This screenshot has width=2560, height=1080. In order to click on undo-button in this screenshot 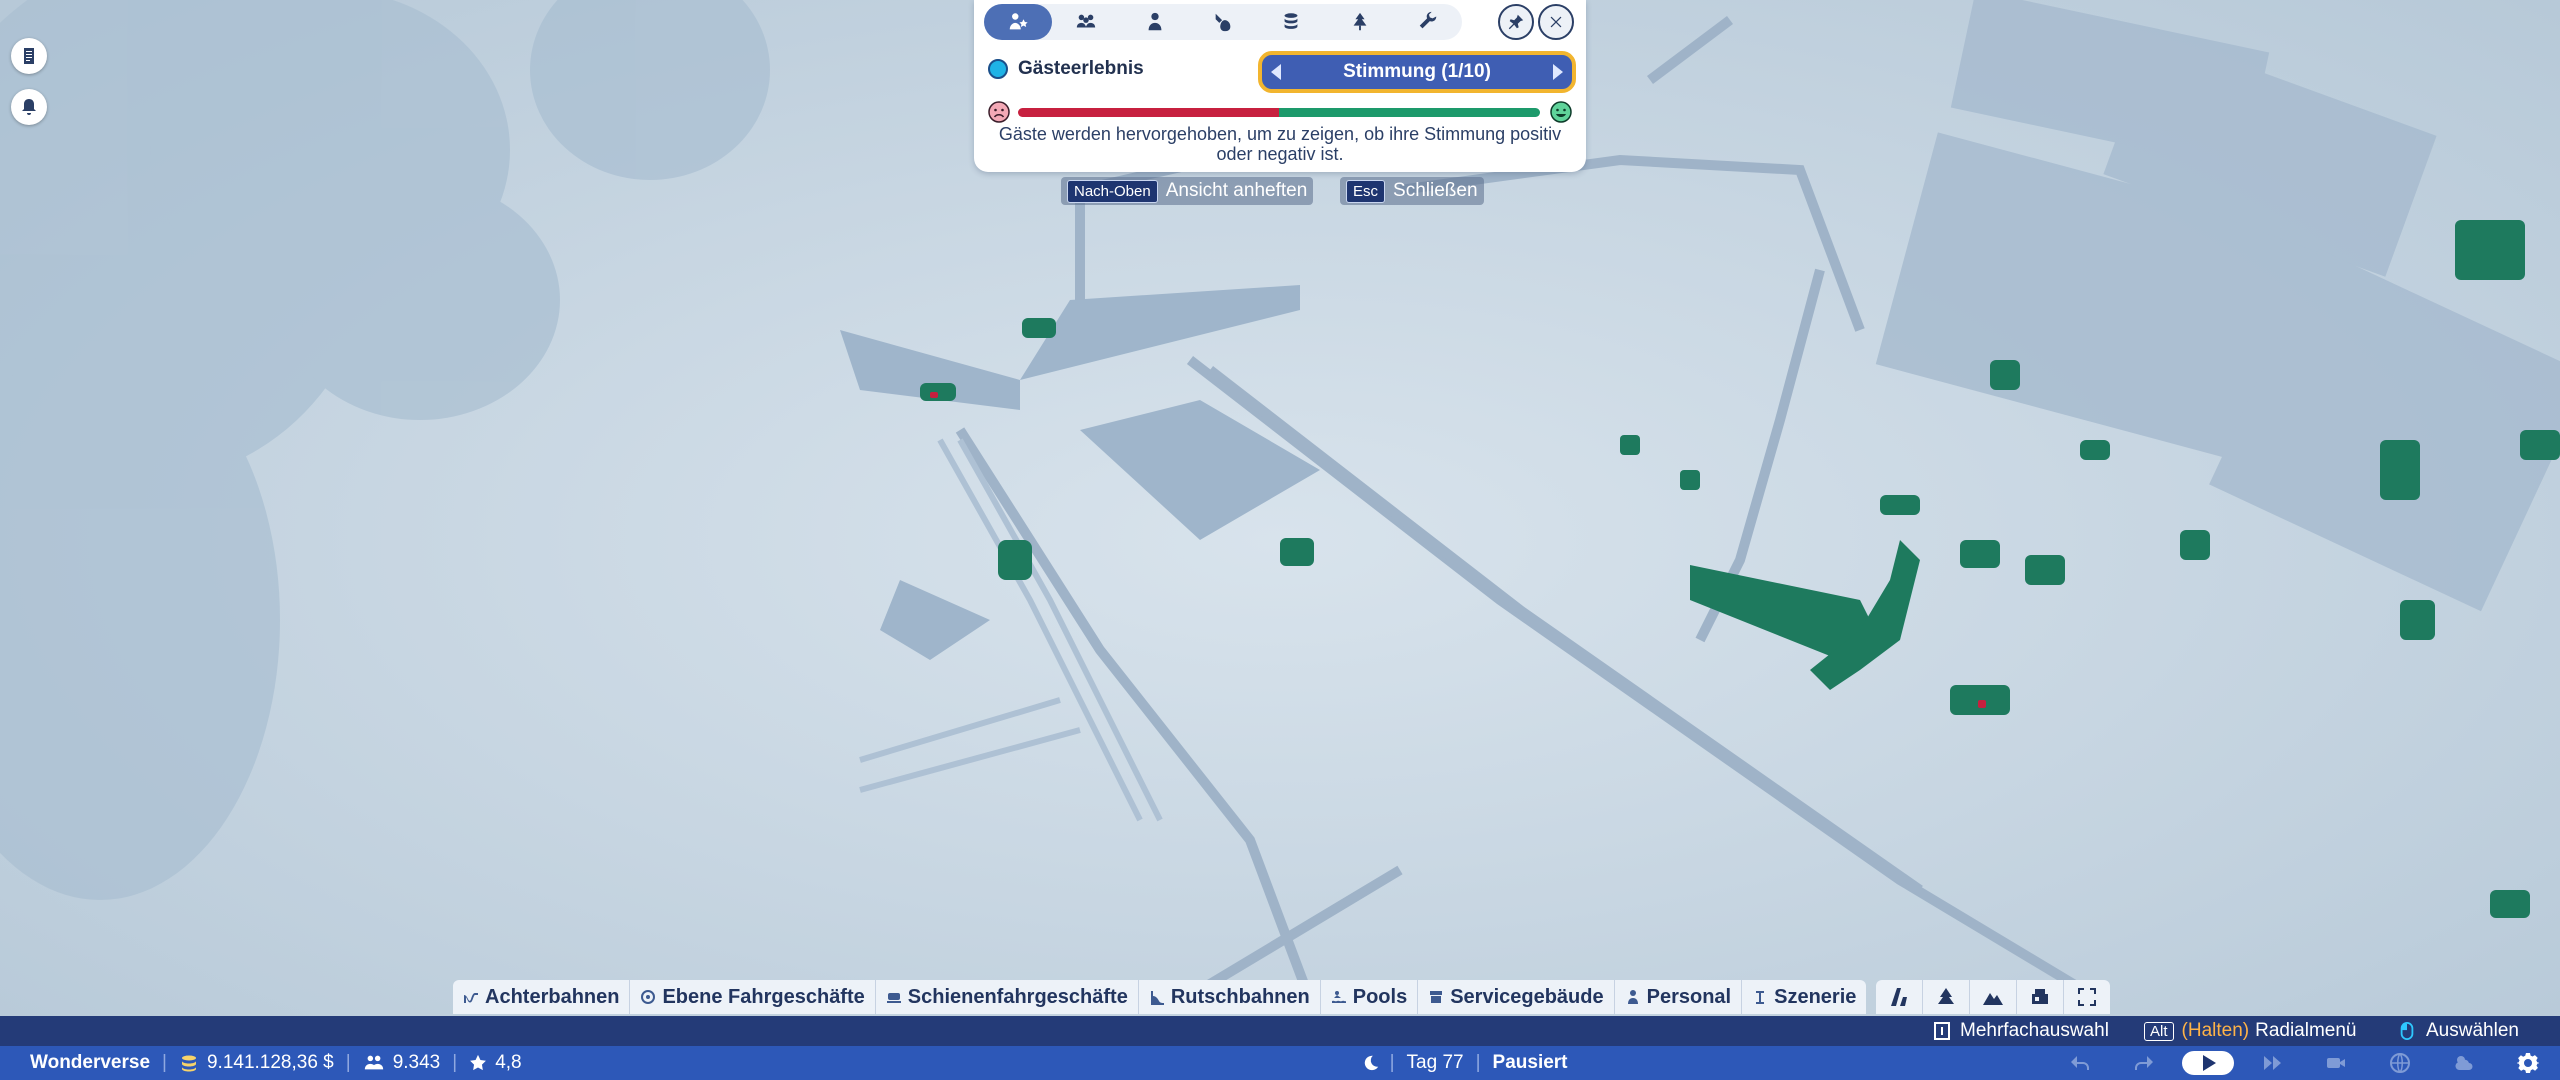, I will do `click(2080, 1063)`.